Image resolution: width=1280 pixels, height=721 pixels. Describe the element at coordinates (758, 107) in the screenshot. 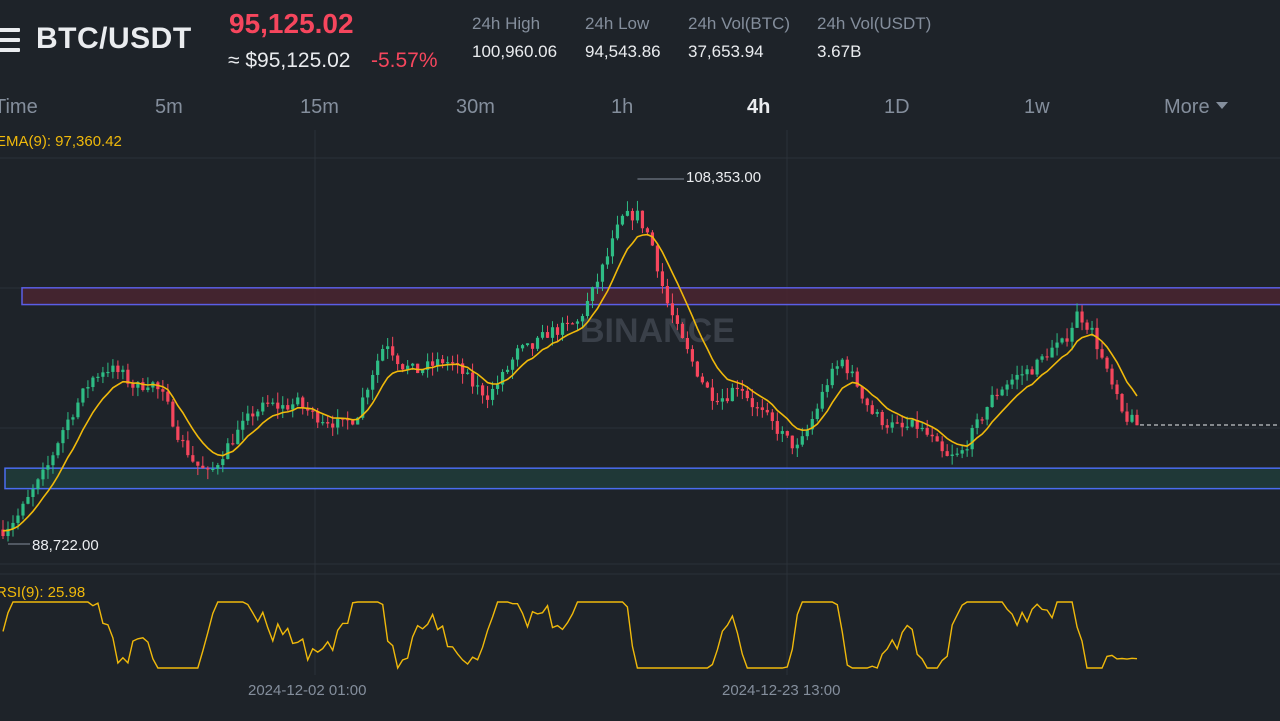

I see `tab-4h: 4h` at that location.